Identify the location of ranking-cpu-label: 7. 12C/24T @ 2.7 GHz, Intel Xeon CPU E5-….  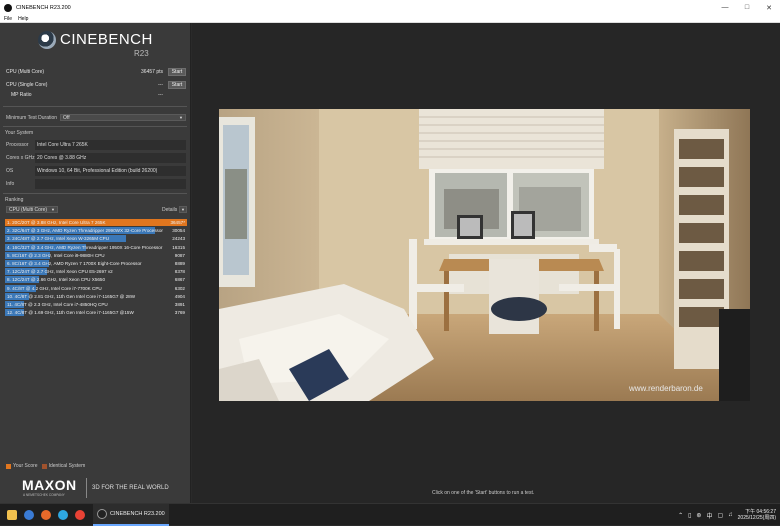
(60, 272).